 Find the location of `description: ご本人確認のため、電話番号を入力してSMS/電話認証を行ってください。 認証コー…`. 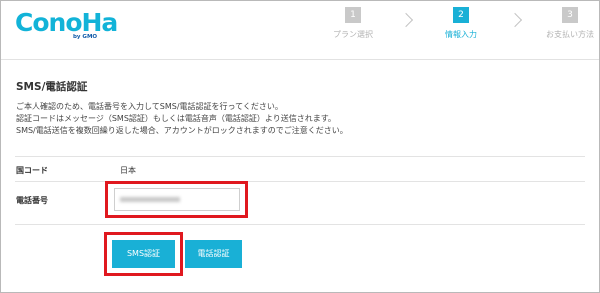

description: ご本人確認のため、電話番号を入力してSMS/電話認証を行ってください。 認証コー… is located at coordinates (182, 119).